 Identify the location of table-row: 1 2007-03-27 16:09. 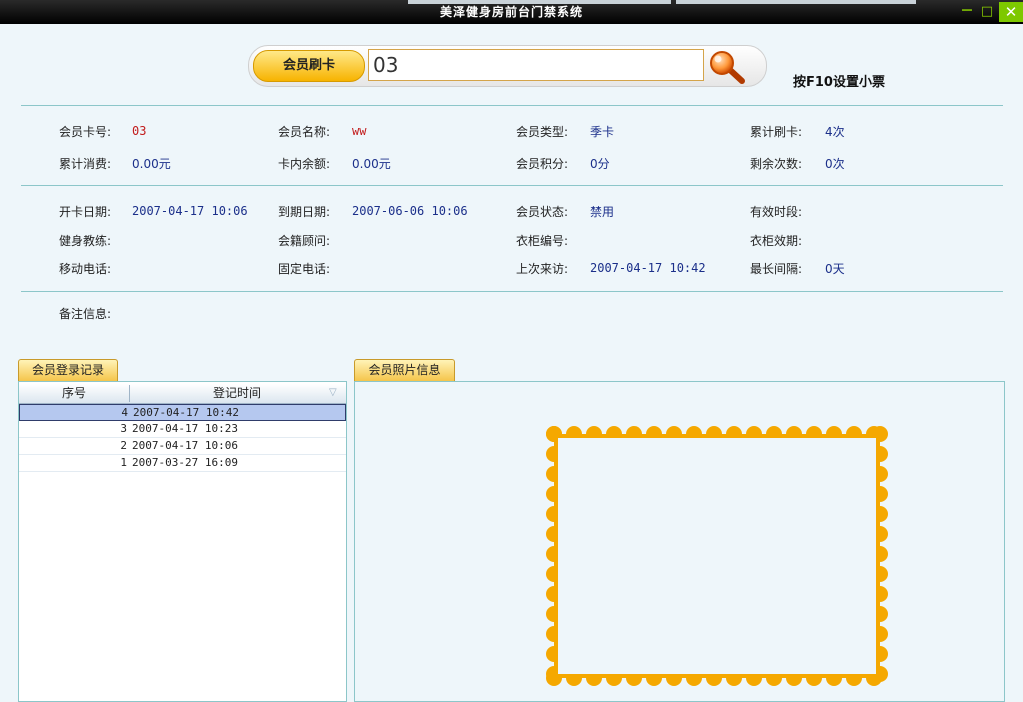
(182, 463).